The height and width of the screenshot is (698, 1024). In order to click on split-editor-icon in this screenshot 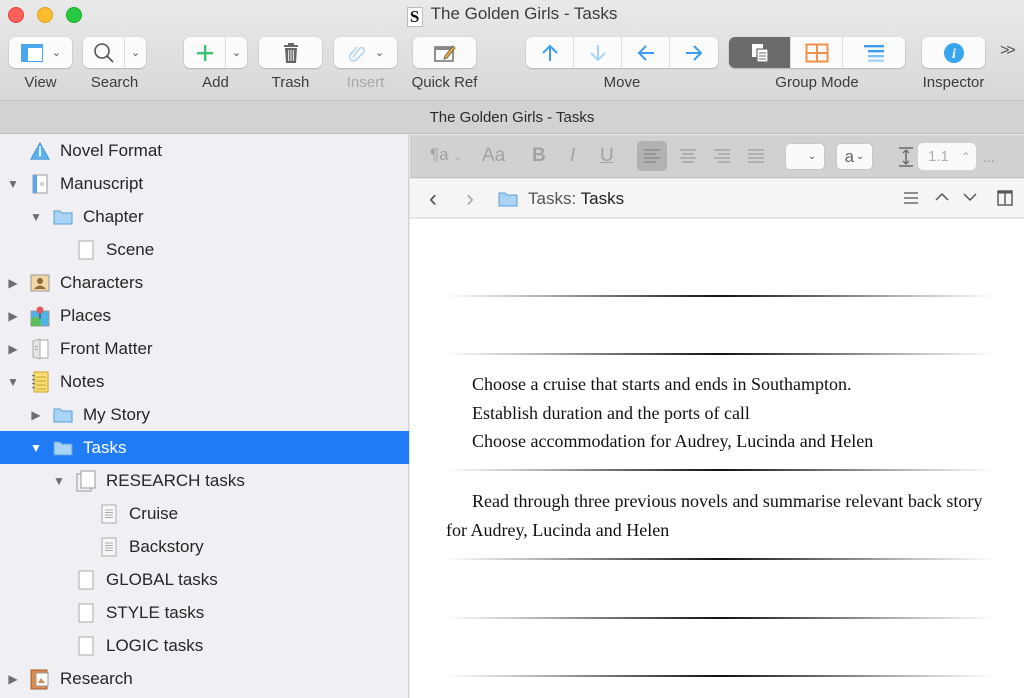, I will do `click(1005, 198)`.